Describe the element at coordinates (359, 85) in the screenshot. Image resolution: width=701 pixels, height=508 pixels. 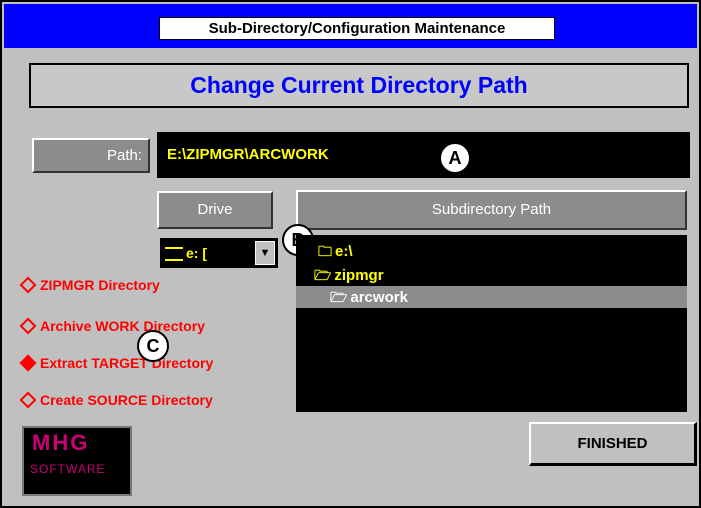
I see `panel-heading: Change Current Directory Path` at that location.